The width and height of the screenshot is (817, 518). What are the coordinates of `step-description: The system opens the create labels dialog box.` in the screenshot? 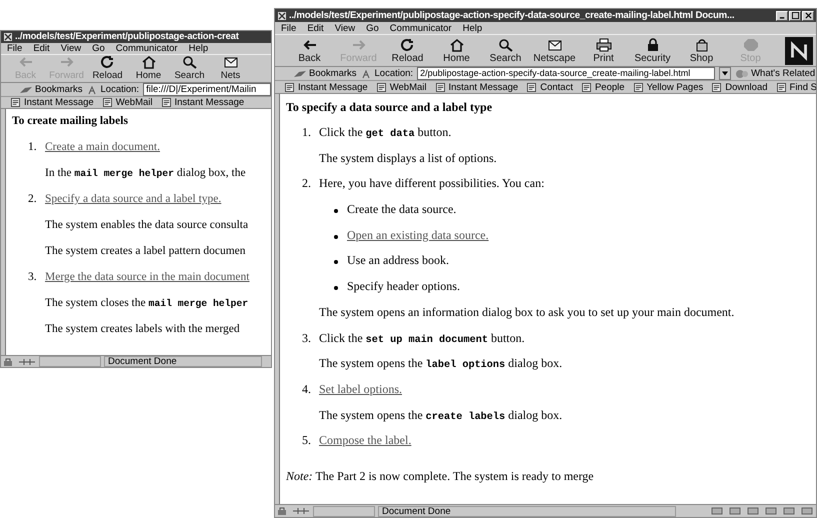 It's located at (440, 415).